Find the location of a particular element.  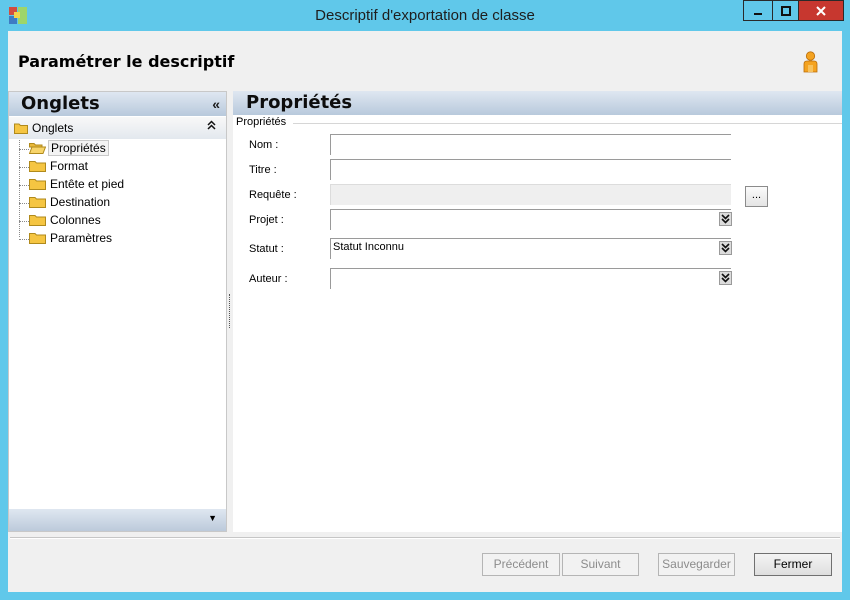

footer-divider is located at coordinates (425, 538).